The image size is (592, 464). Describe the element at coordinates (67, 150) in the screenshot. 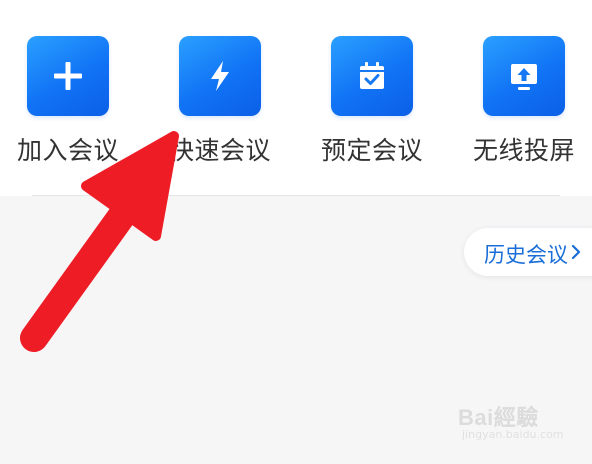

I see `join-meeting-label: 加入会议` at that location.